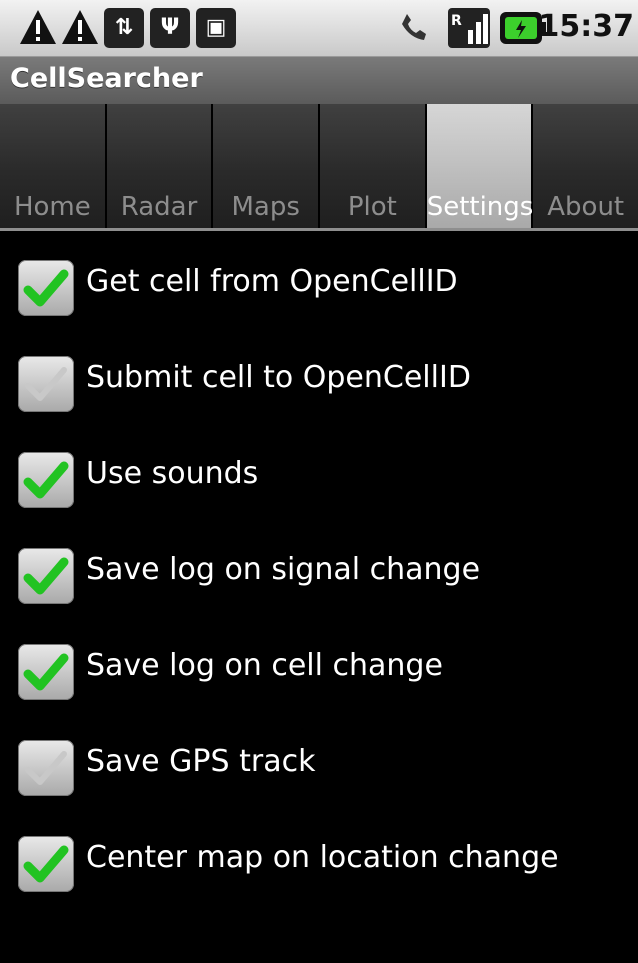  What do you see at coordinates (124, 28) in the screenshot?
I see `data-transfer-icon: ⇅` at bounding box center [124, 28].